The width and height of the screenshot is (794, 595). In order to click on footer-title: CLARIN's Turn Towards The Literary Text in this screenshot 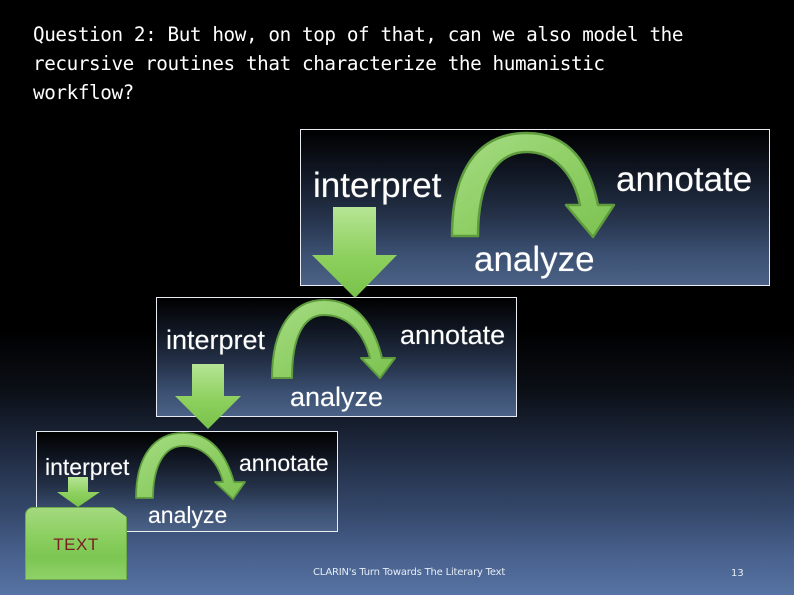, I will do `click(409, 572)`.